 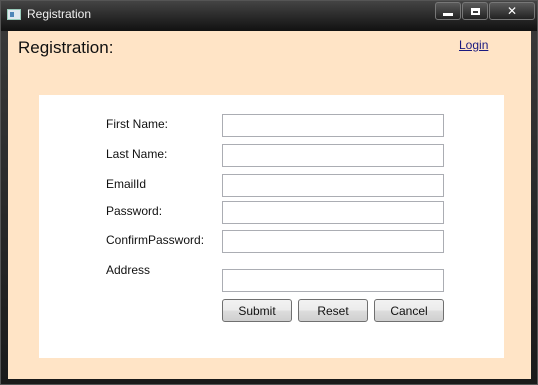 I want to click on password-label: Password:, so click(x=134, y=211).